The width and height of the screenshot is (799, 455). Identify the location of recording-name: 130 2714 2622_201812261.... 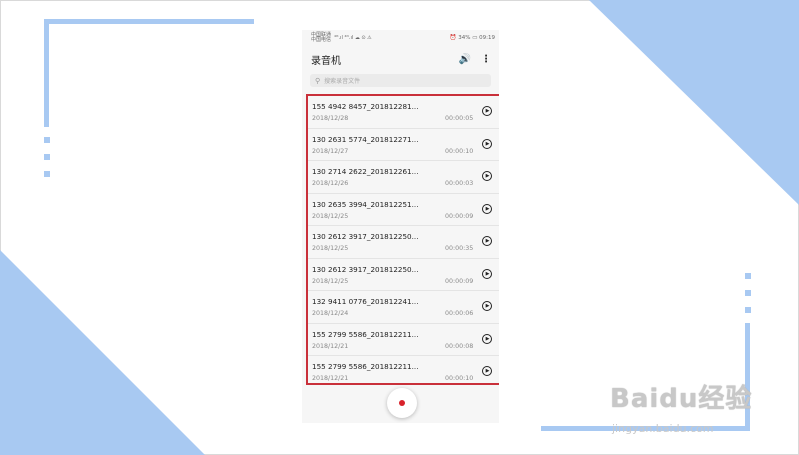
(365, 171).